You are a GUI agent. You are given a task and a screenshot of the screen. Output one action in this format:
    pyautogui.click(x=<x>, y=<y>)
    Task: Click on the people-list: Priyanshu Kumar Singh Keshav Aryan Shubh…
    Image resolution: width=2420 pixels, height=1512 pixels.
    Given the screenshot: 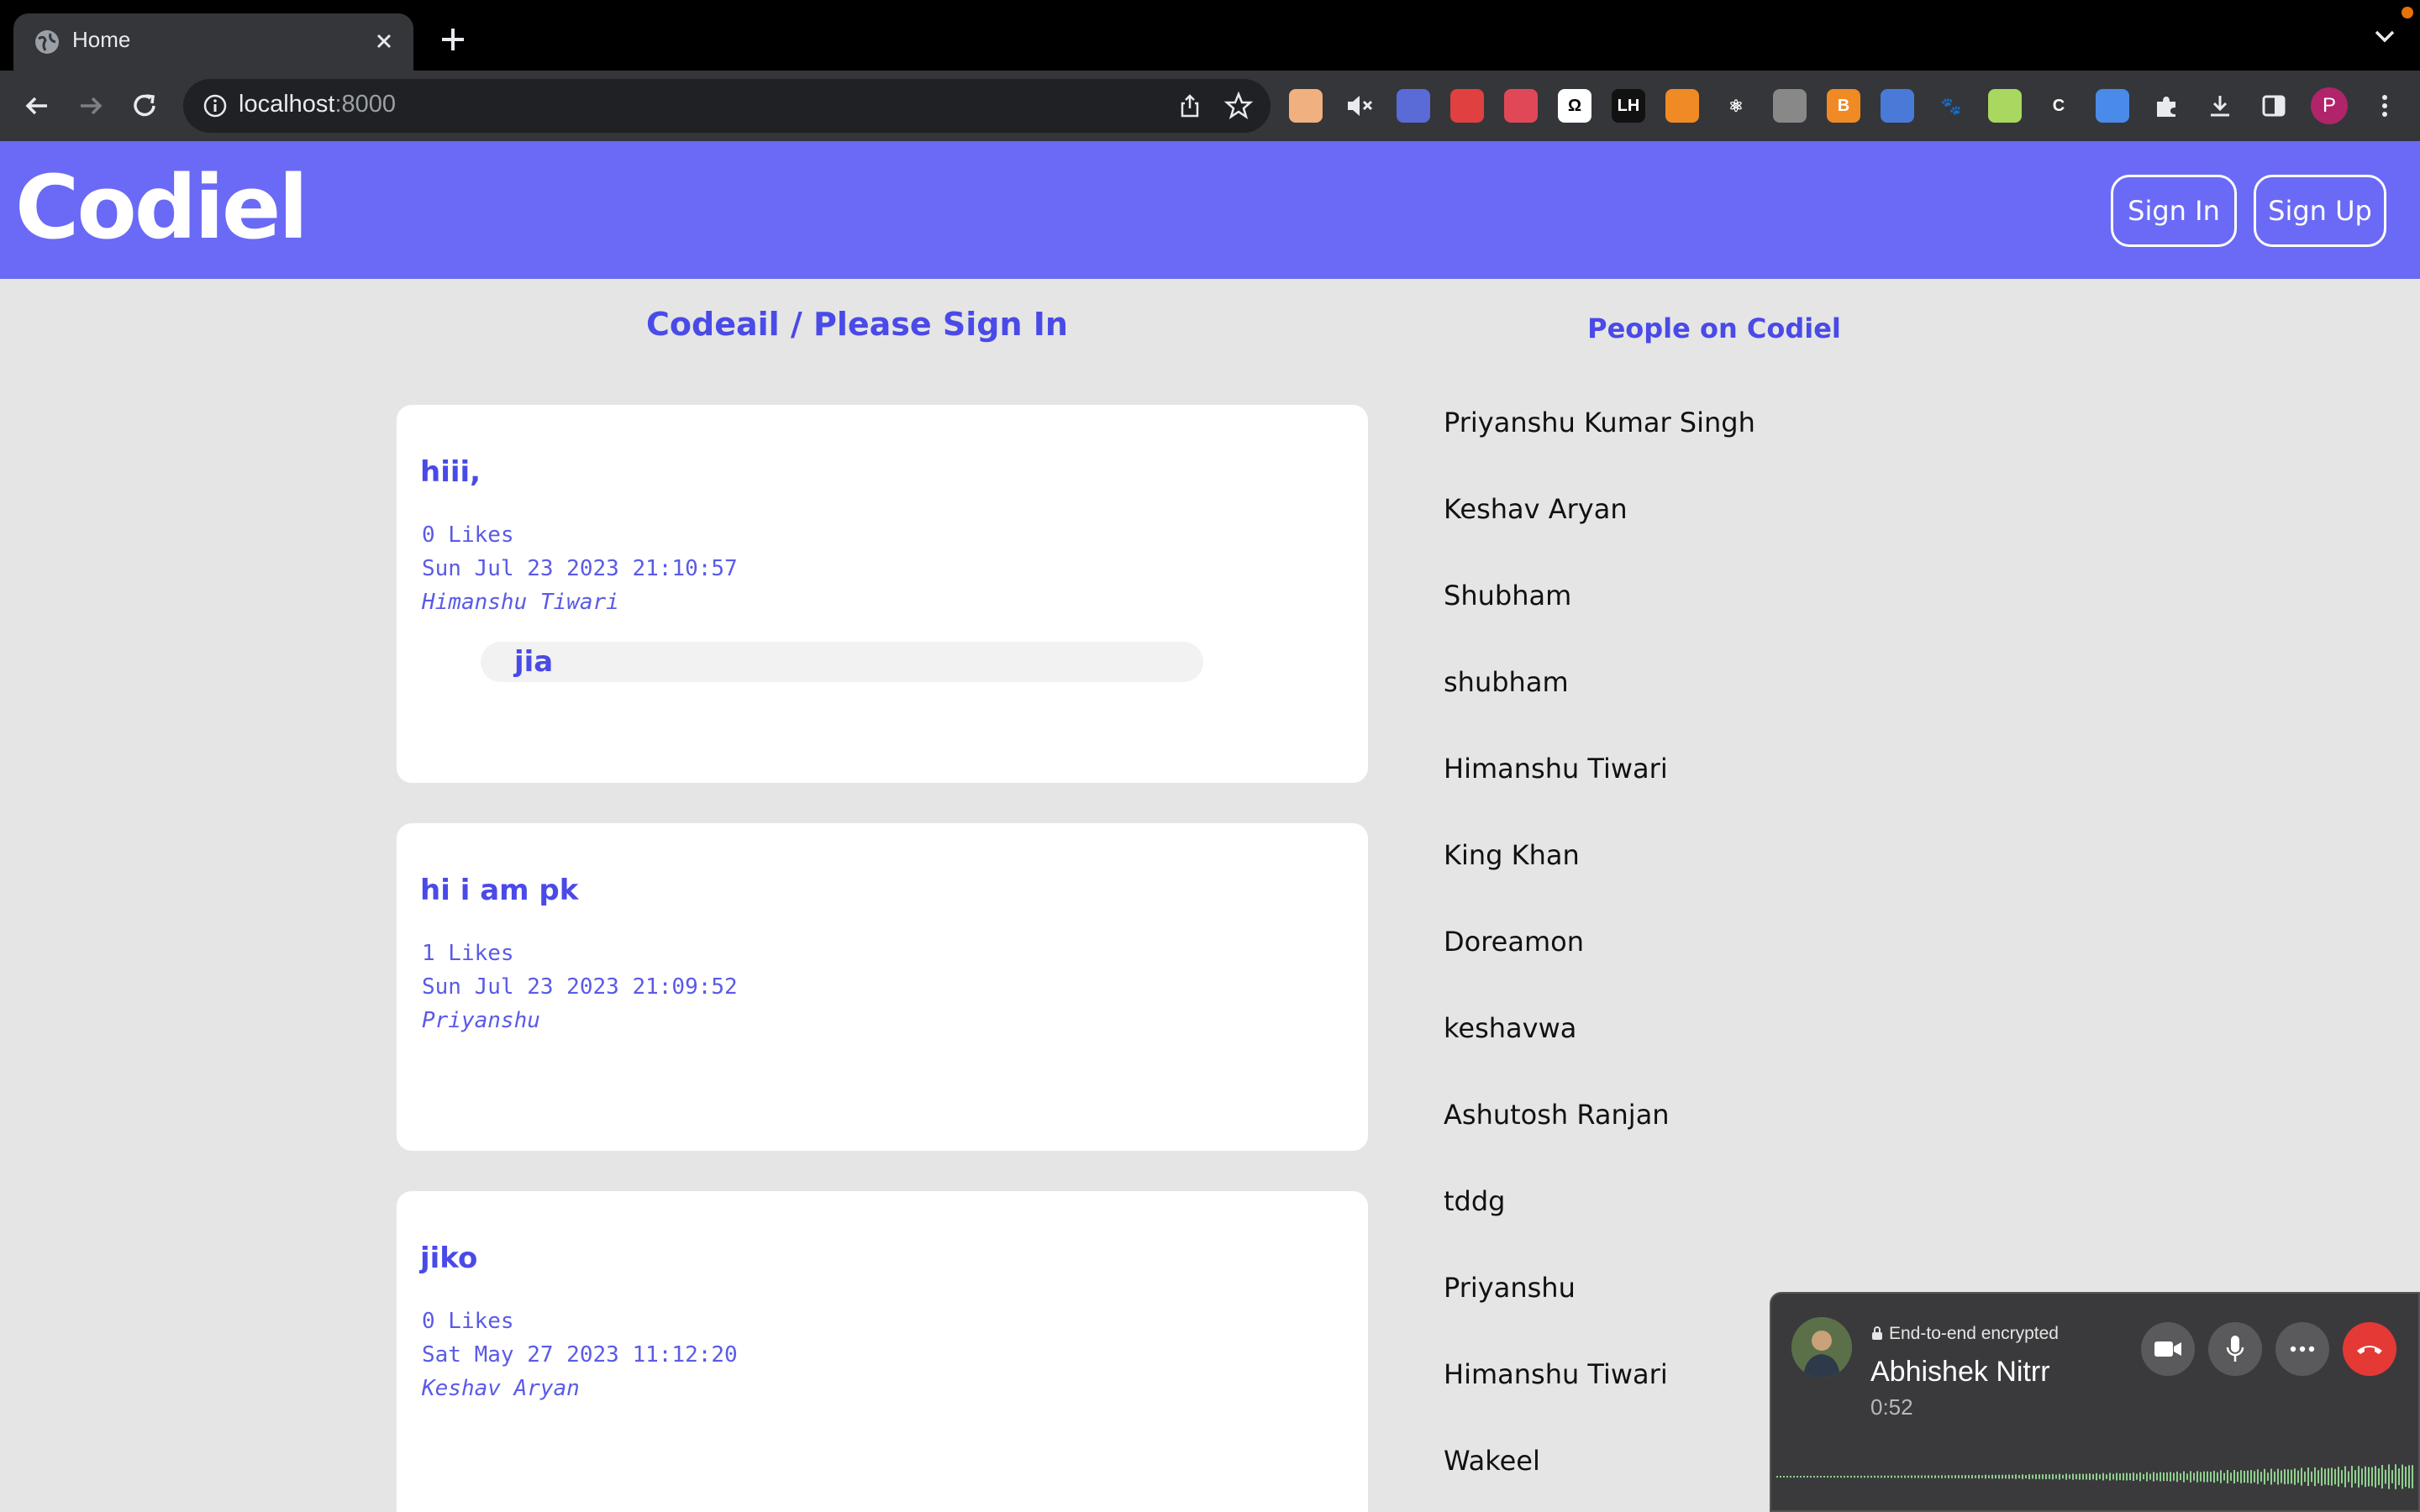 What is the action you would take?
    pyautogui.click(x=1599, y=959)
    